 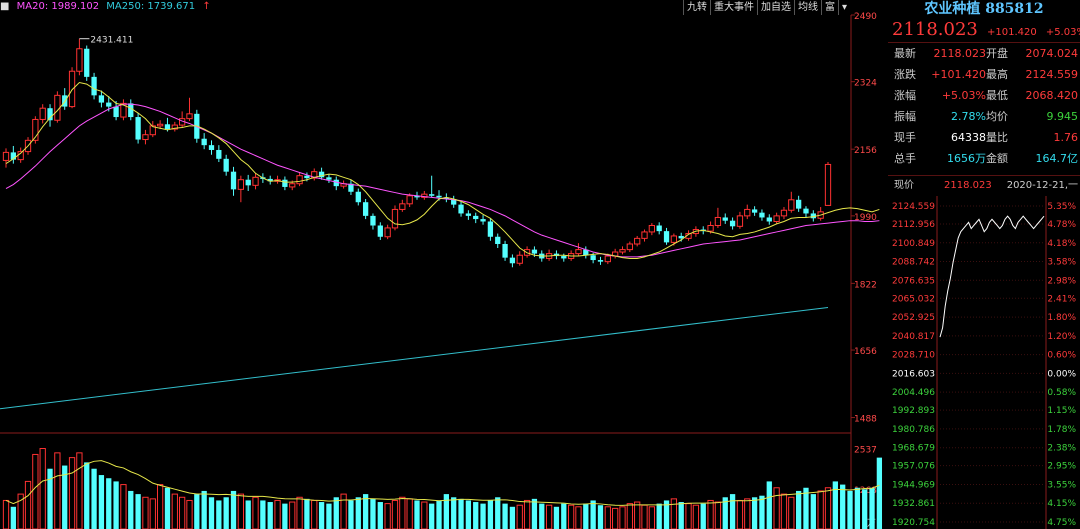 I want to click on minute-pct-tick: 1.78%, so click(x=1061, y=430).